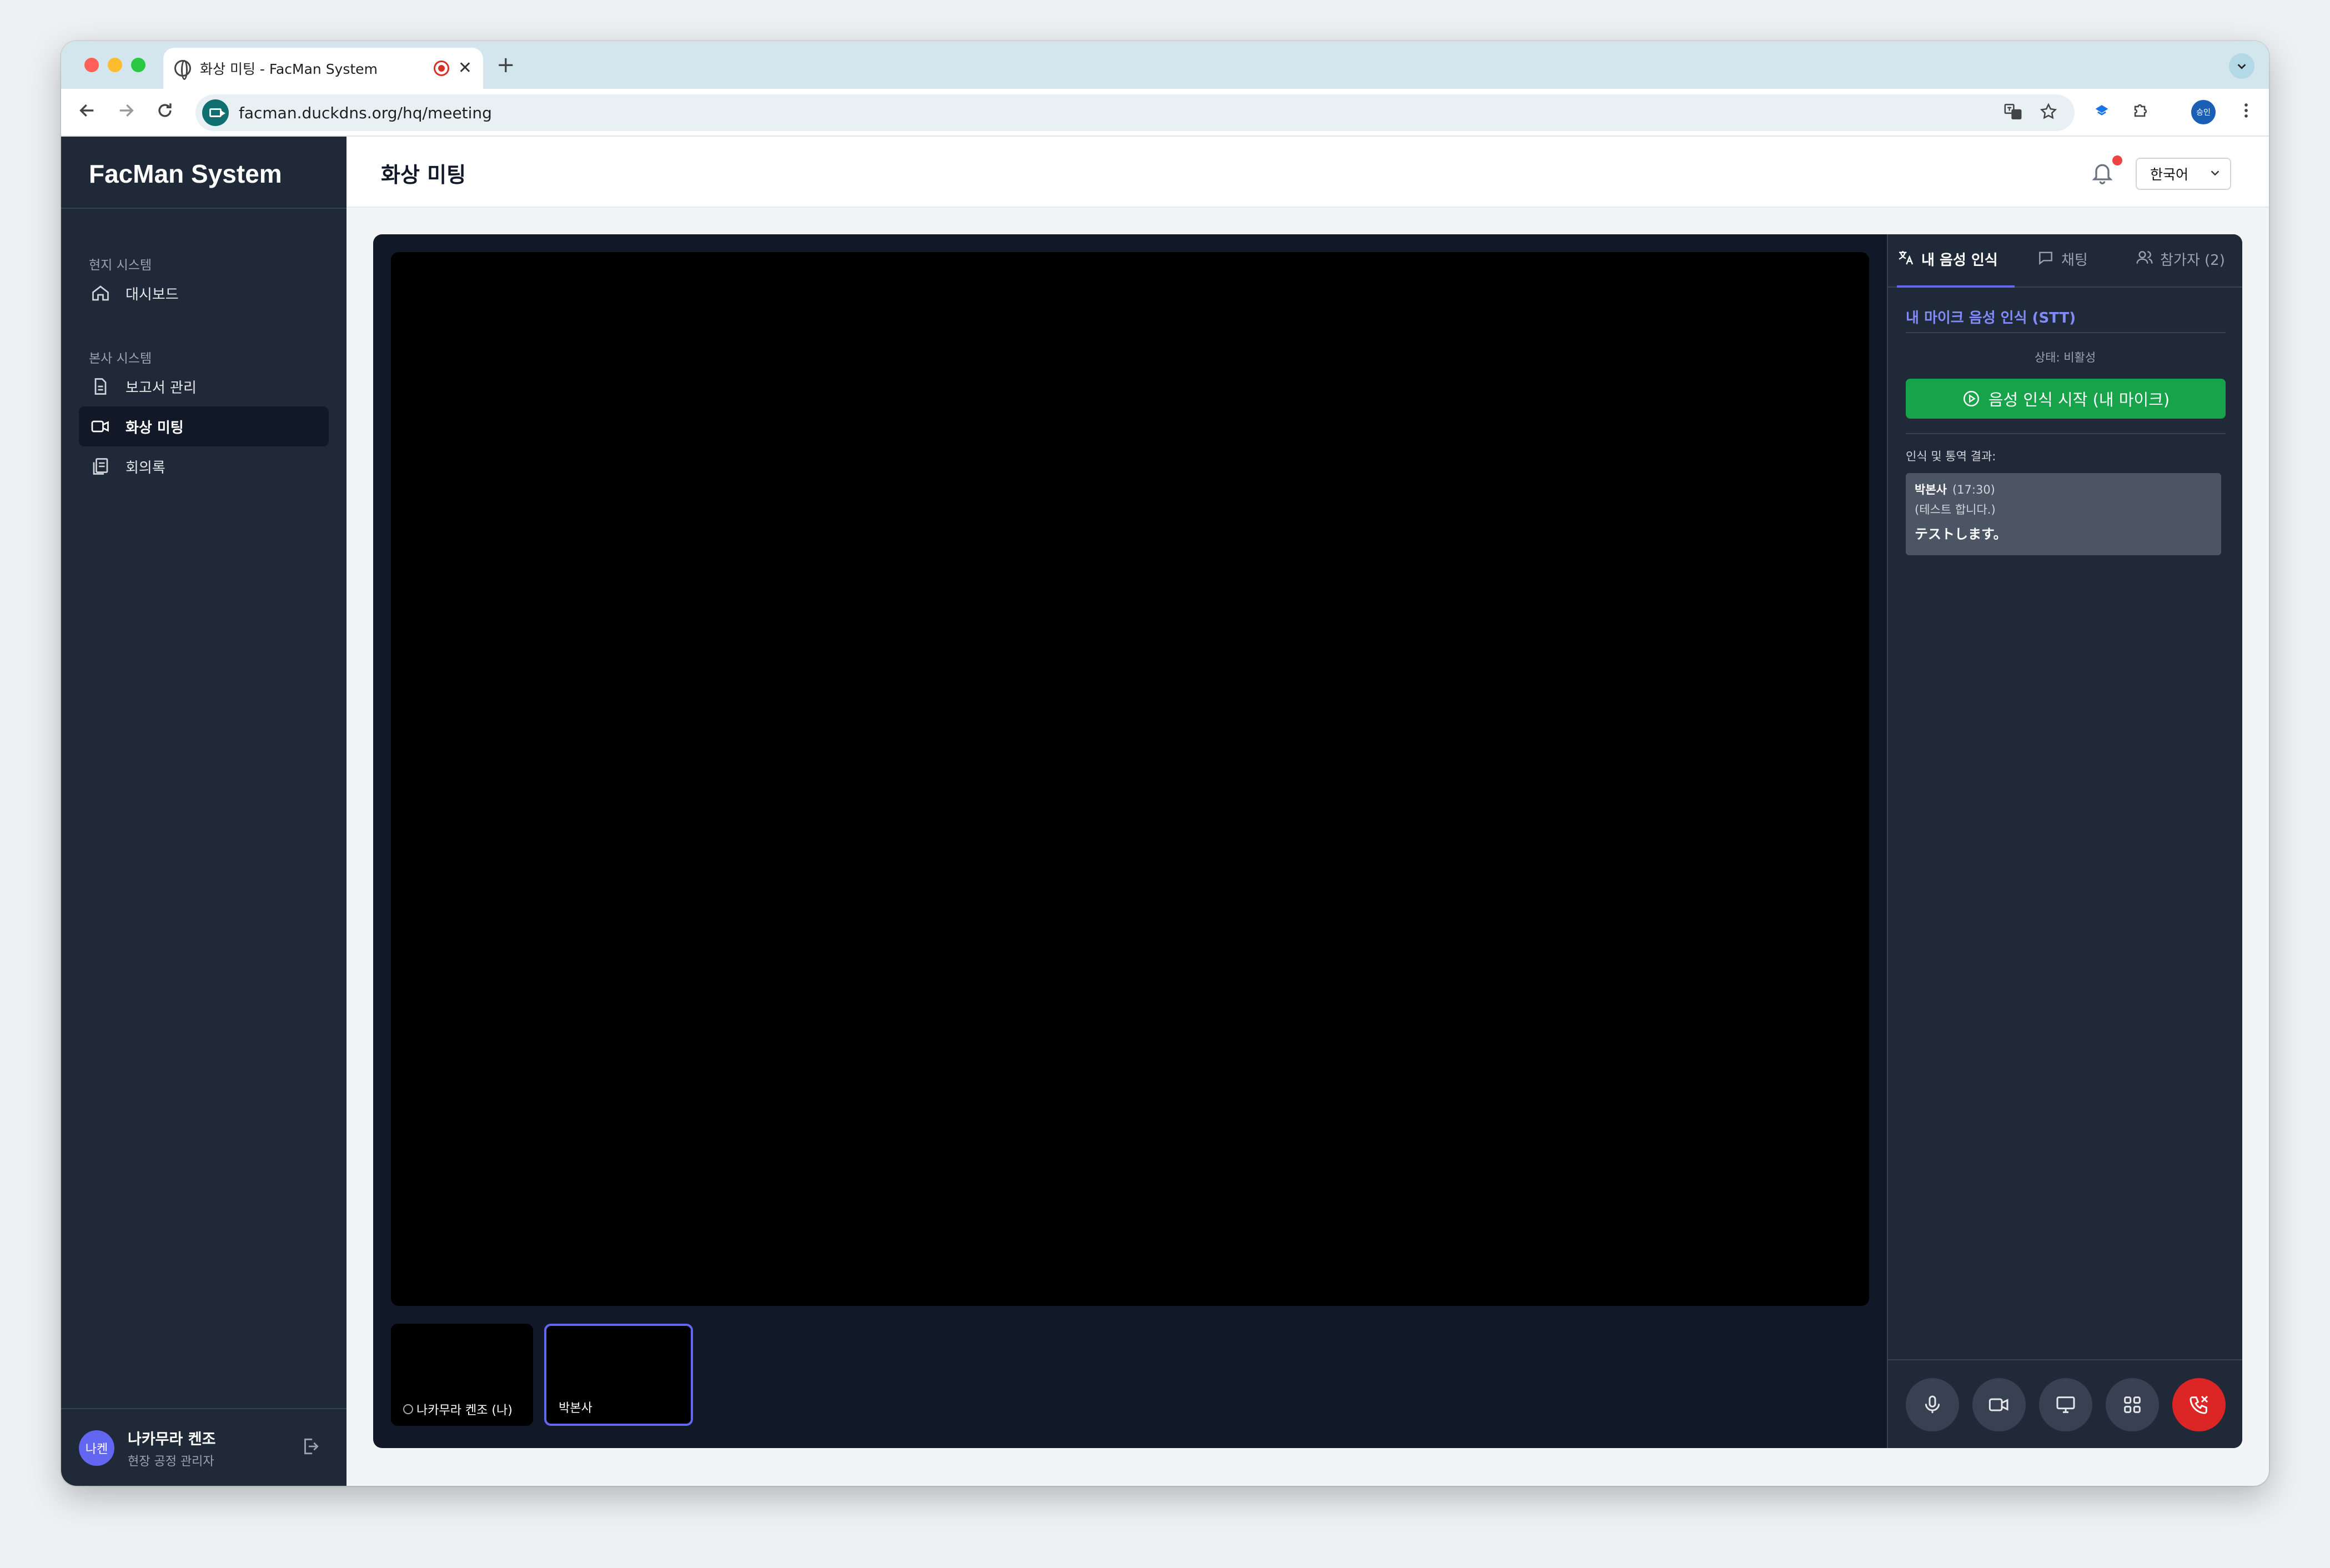  I want to click on sidebar-item-label: 보고서 관리, so click(161, 387).